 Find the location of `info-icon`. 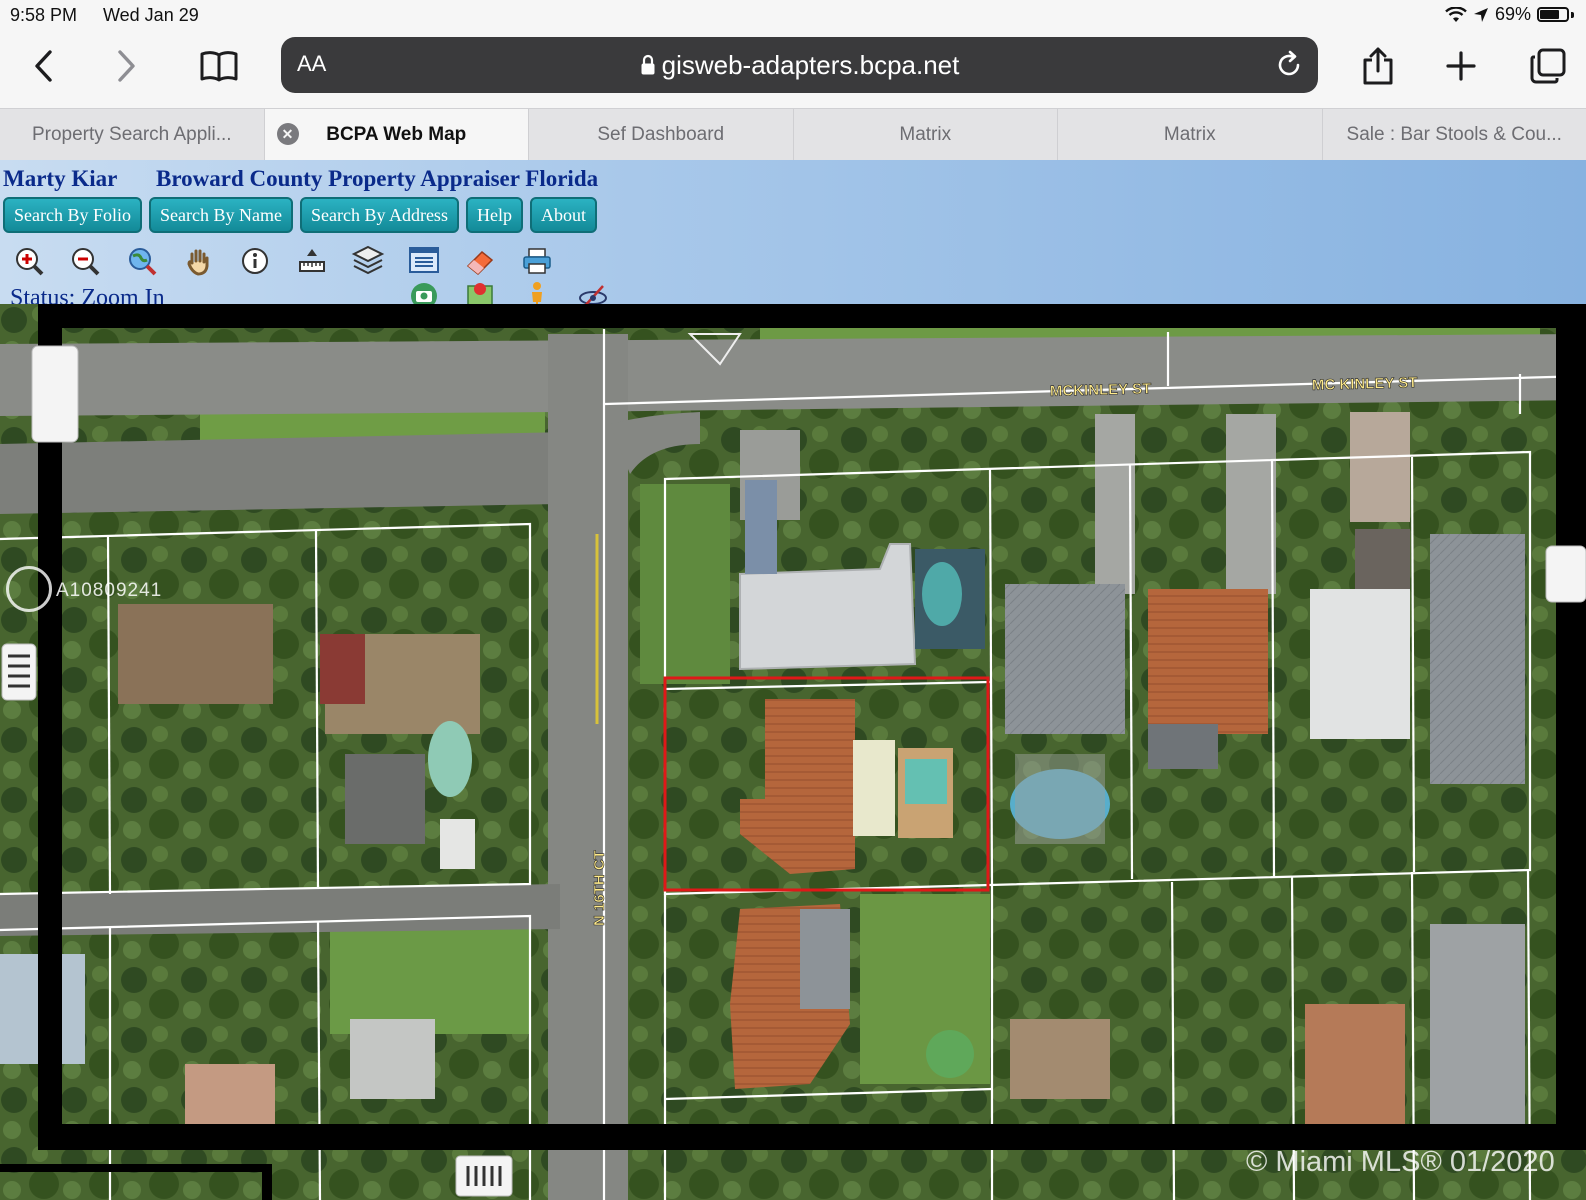

info-icon is located at coordinates (255, 261).